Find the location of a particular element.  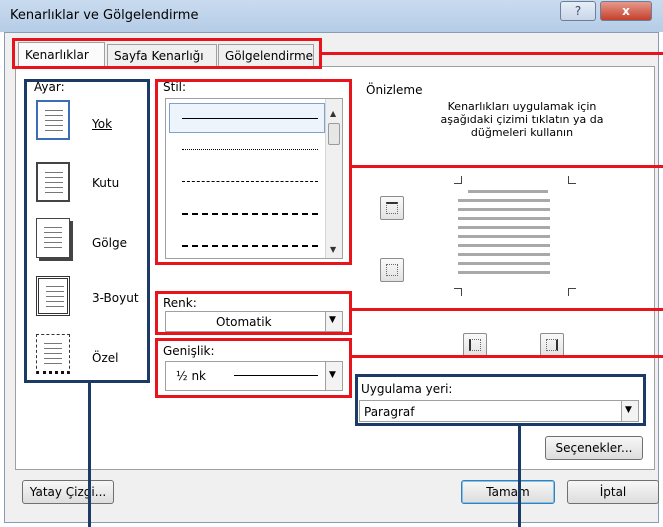

left-border-icon is located at coordinates (475, 345).